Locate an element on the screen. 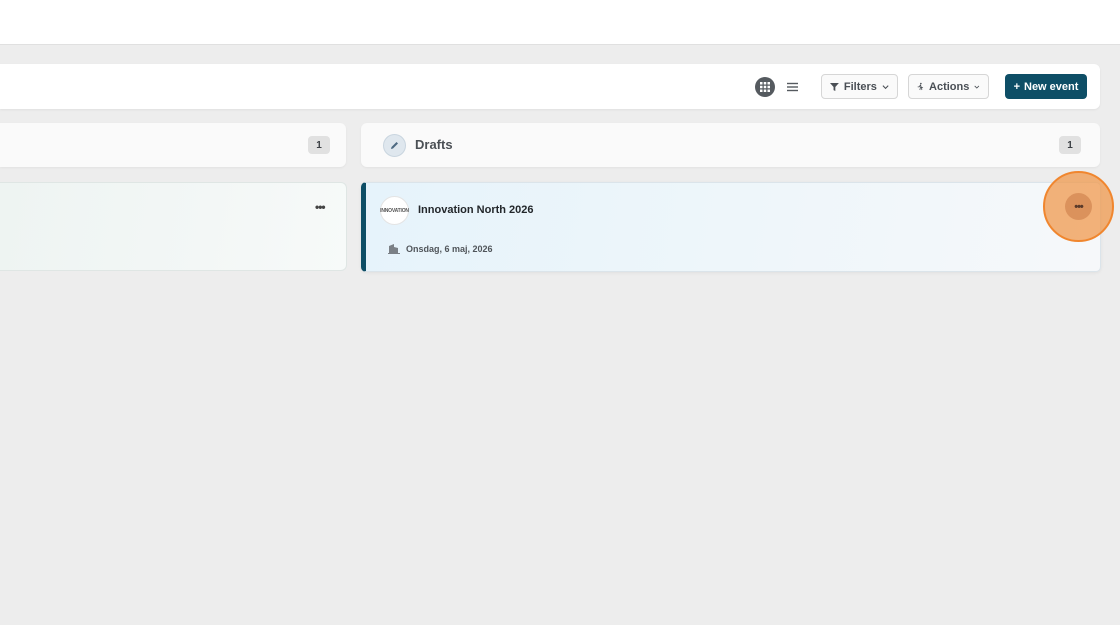  column-header-left: 1 is located at coordinates (173, 145).